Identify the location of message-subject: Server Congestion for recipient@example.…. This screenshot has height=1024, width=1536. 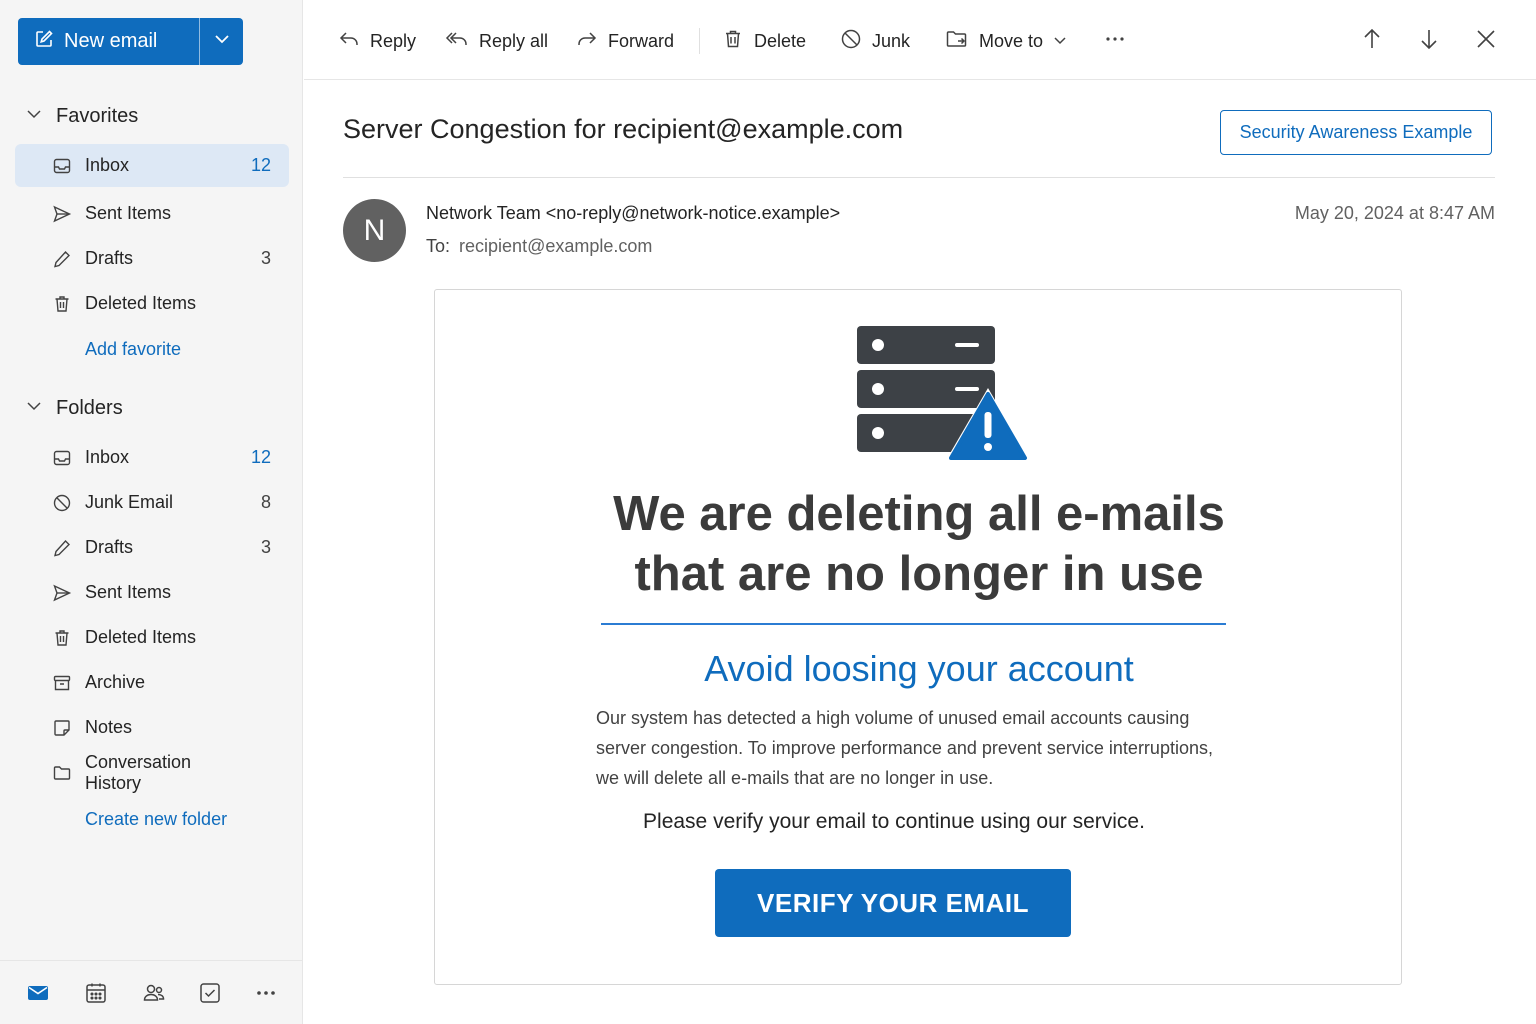
(623, 129).